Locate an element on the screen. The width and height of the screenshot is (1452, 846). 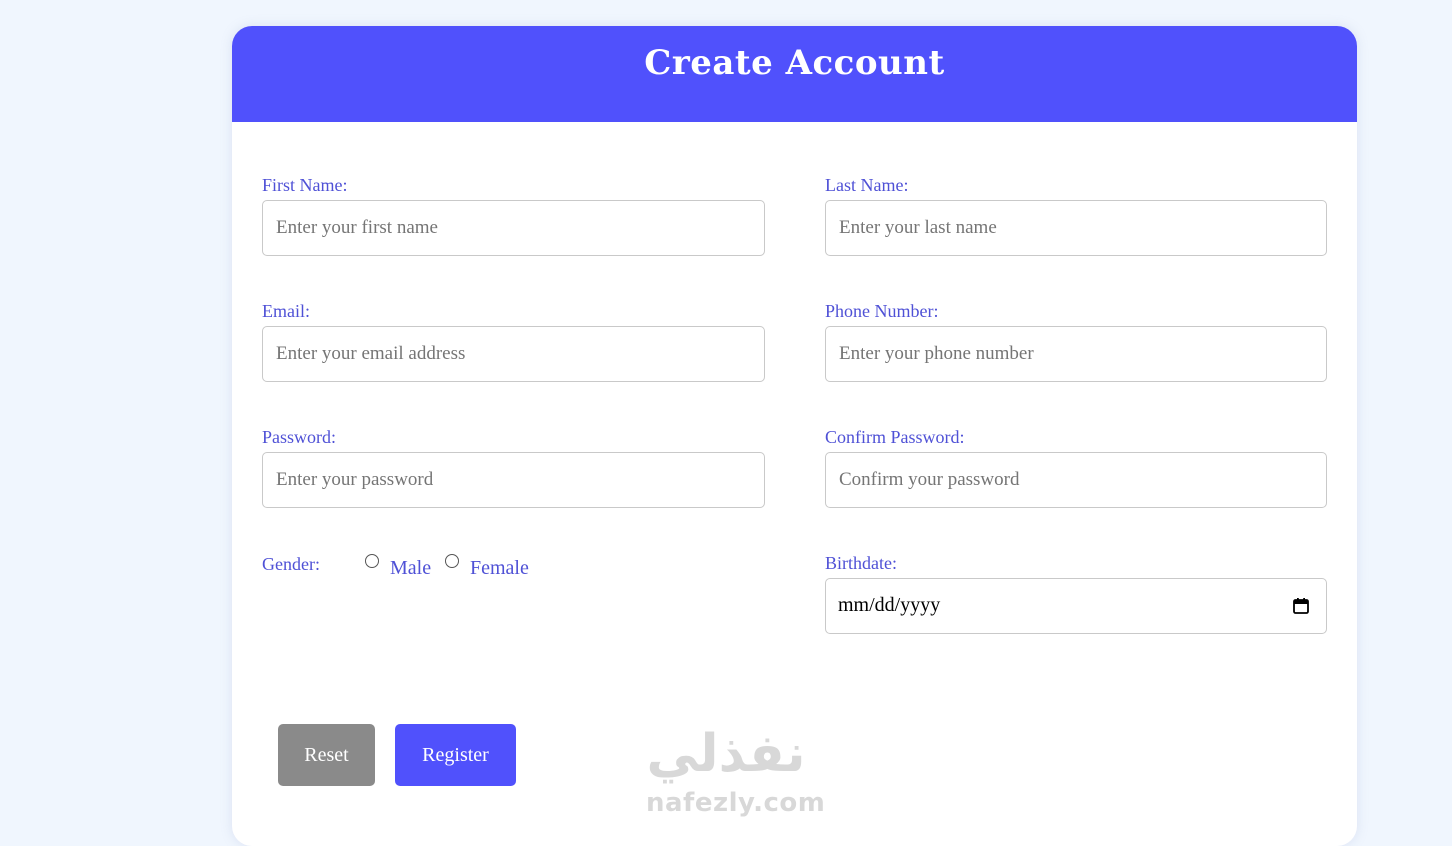
calendar-icon is located at coordinates (1301, 606).